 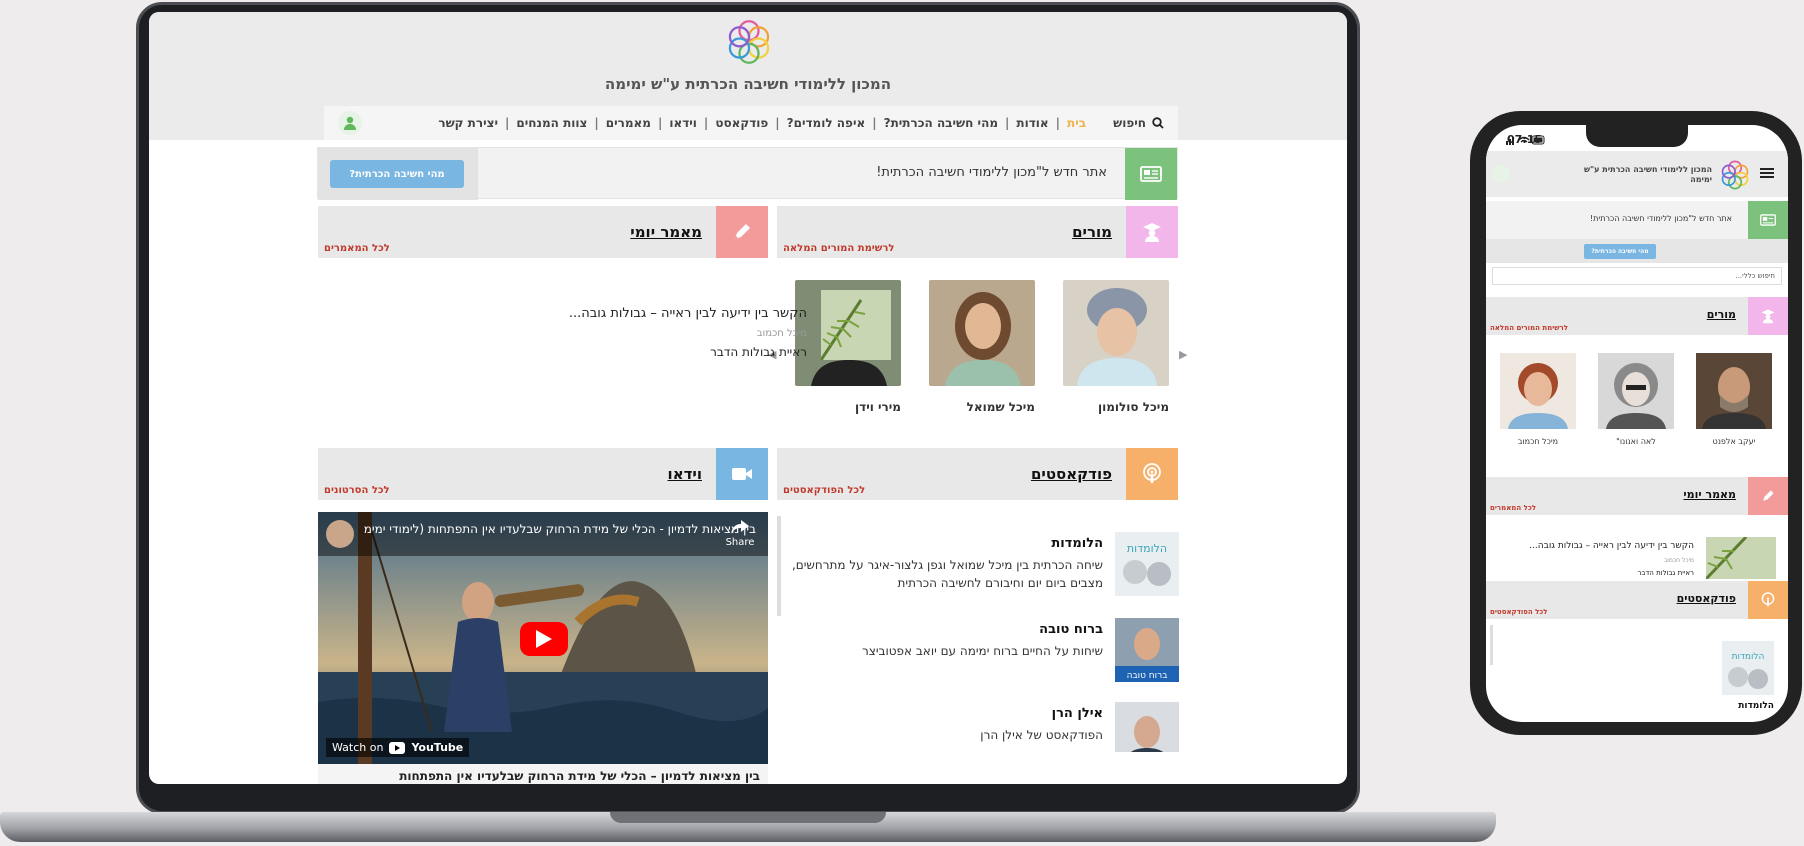 I want to click on phone-podcast-item: הלומדות הלומדות, so click(x=1637, y=670).